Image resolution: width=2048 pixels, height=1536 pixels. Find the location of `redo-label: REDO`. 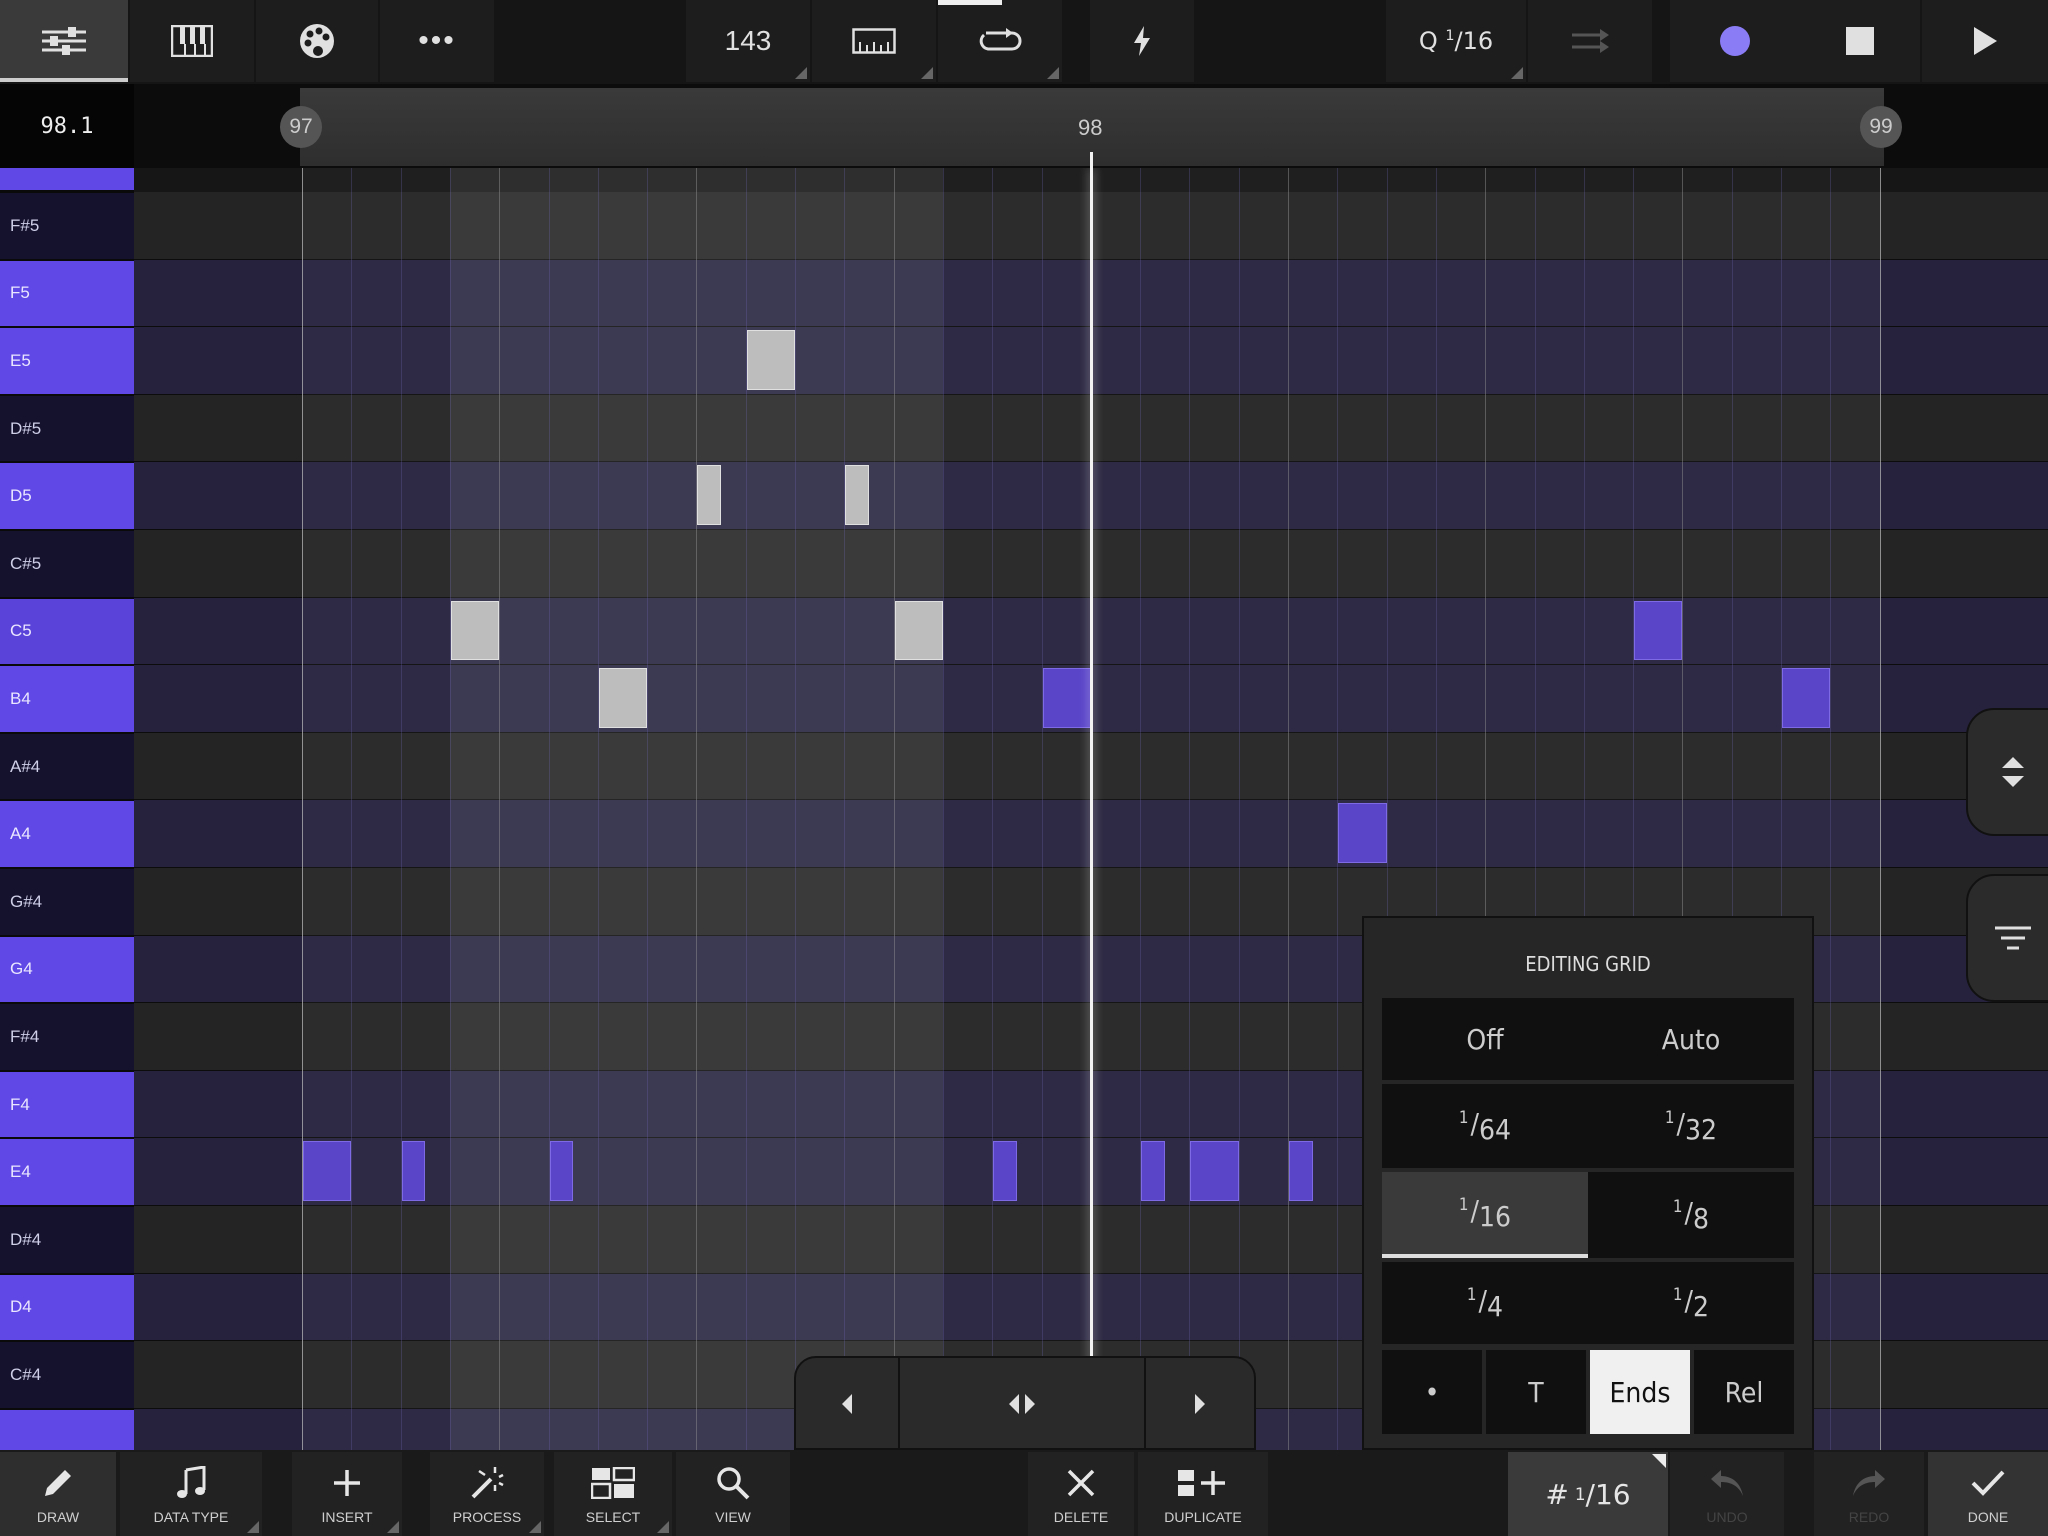

redo-label: REDO is located at coordinates (1869, 1517).